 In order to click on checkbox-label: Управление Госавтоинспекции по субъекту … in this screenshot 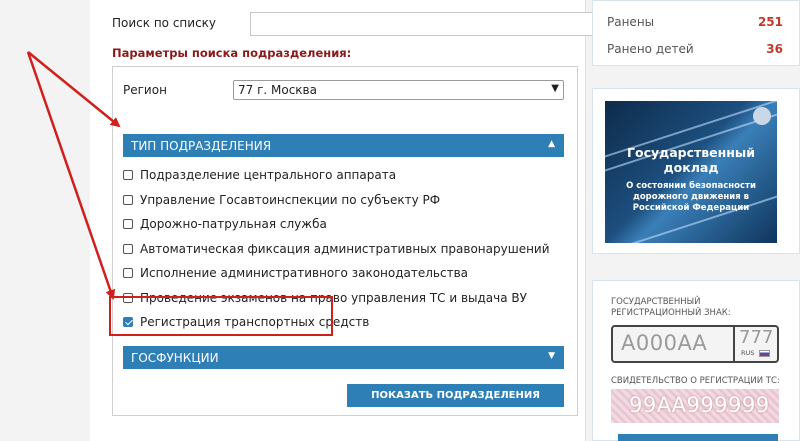, I will do `click(290, 199)`.